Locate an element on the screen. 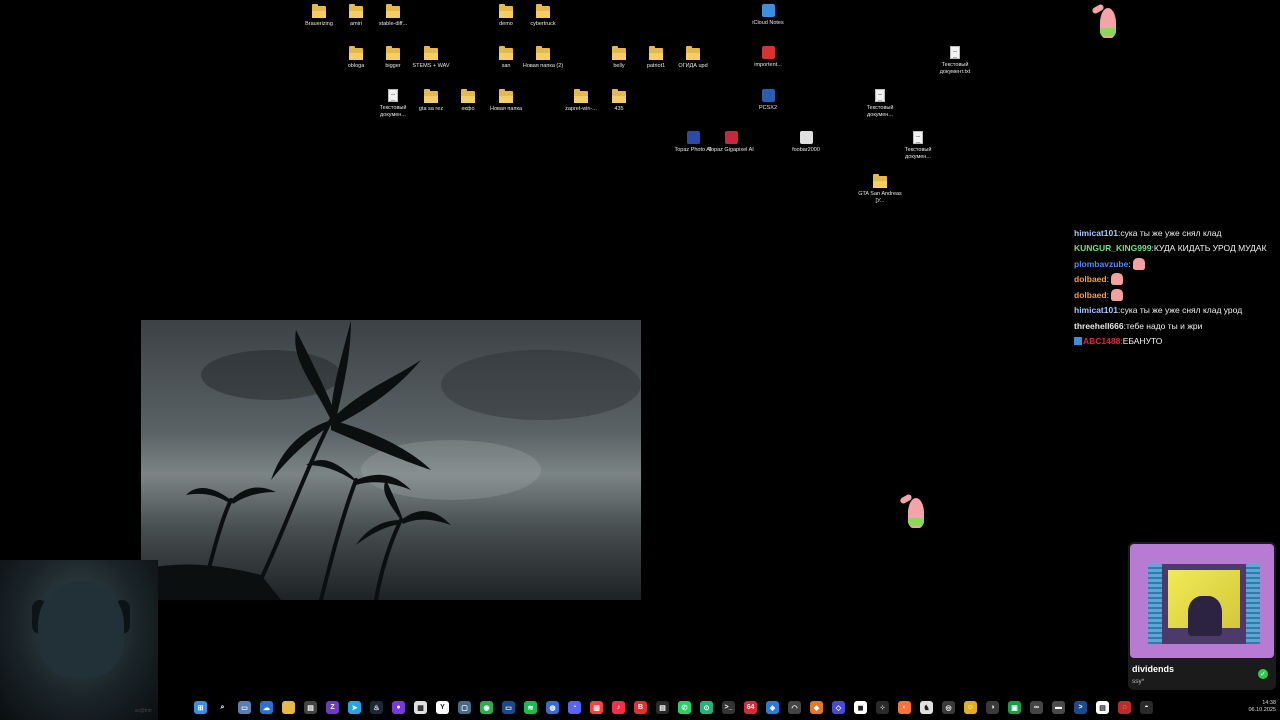 The image size is (1280, 720). chat-message: ABC1488: ЕБАНУТО is located at coordinates (1177, 342).